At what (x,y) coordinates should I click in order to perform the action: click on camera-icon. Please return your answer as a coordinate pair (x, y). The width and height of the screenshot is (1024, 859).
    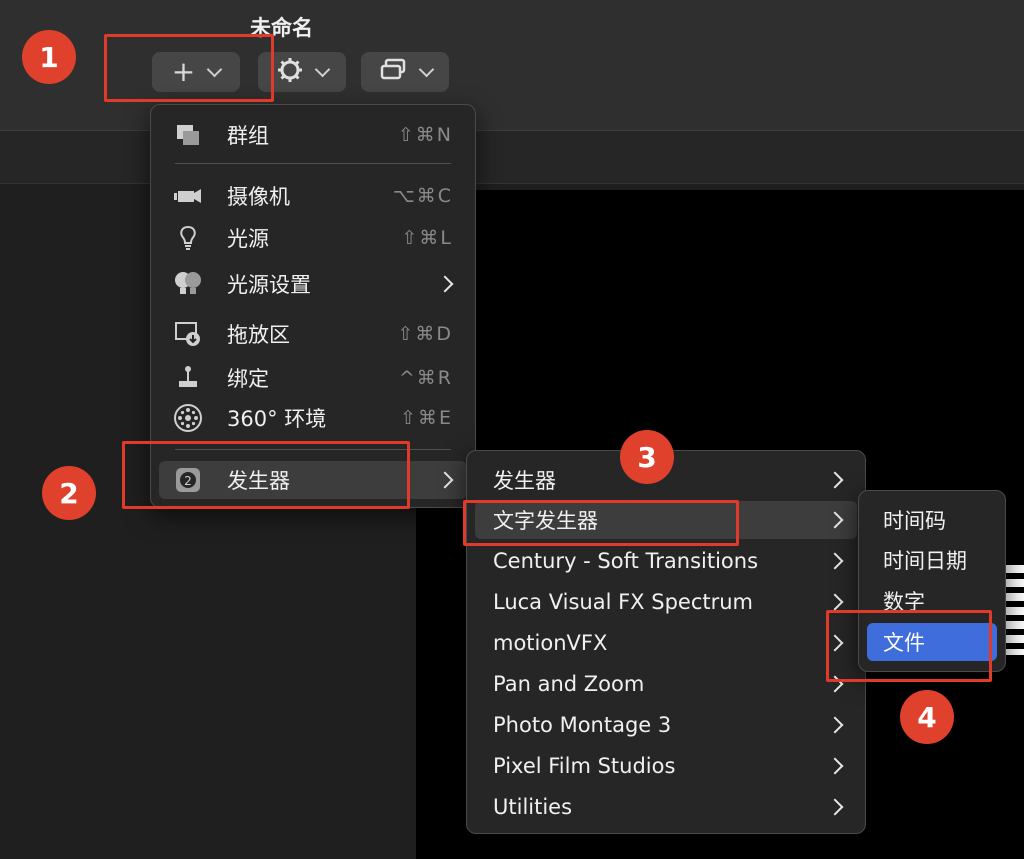
    Looking at the image, I should click on (188, 196).